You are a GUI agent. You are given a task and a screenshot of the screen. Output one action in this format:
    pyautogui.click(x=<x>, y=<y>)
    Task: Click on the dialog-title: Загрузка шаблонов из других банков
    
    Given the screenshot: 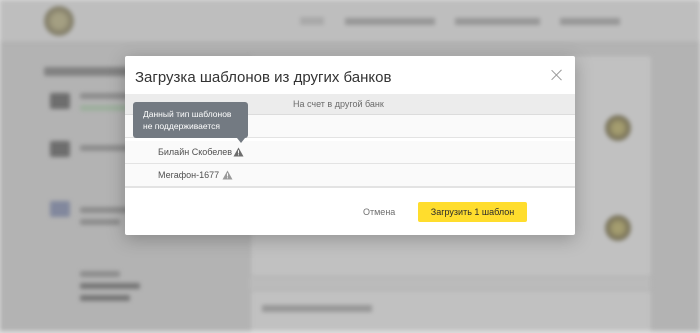 What is the action you would take?
    pyautogui.click(x=263, y=77)
    